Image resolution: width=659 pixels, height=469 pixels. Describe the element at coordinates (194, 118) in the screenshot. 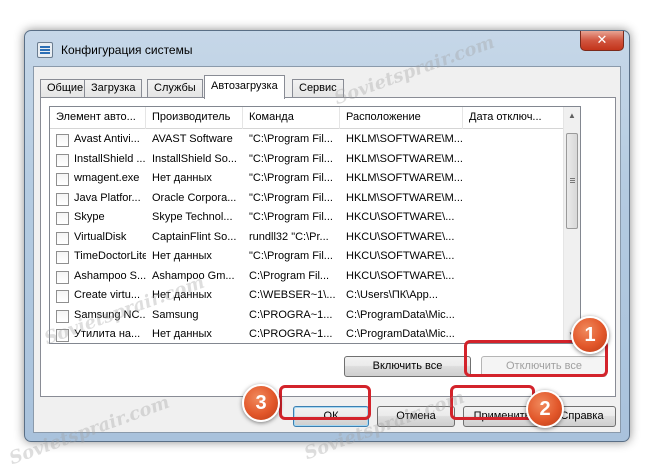

I see `column-manufacturer: Производитель` at that location.